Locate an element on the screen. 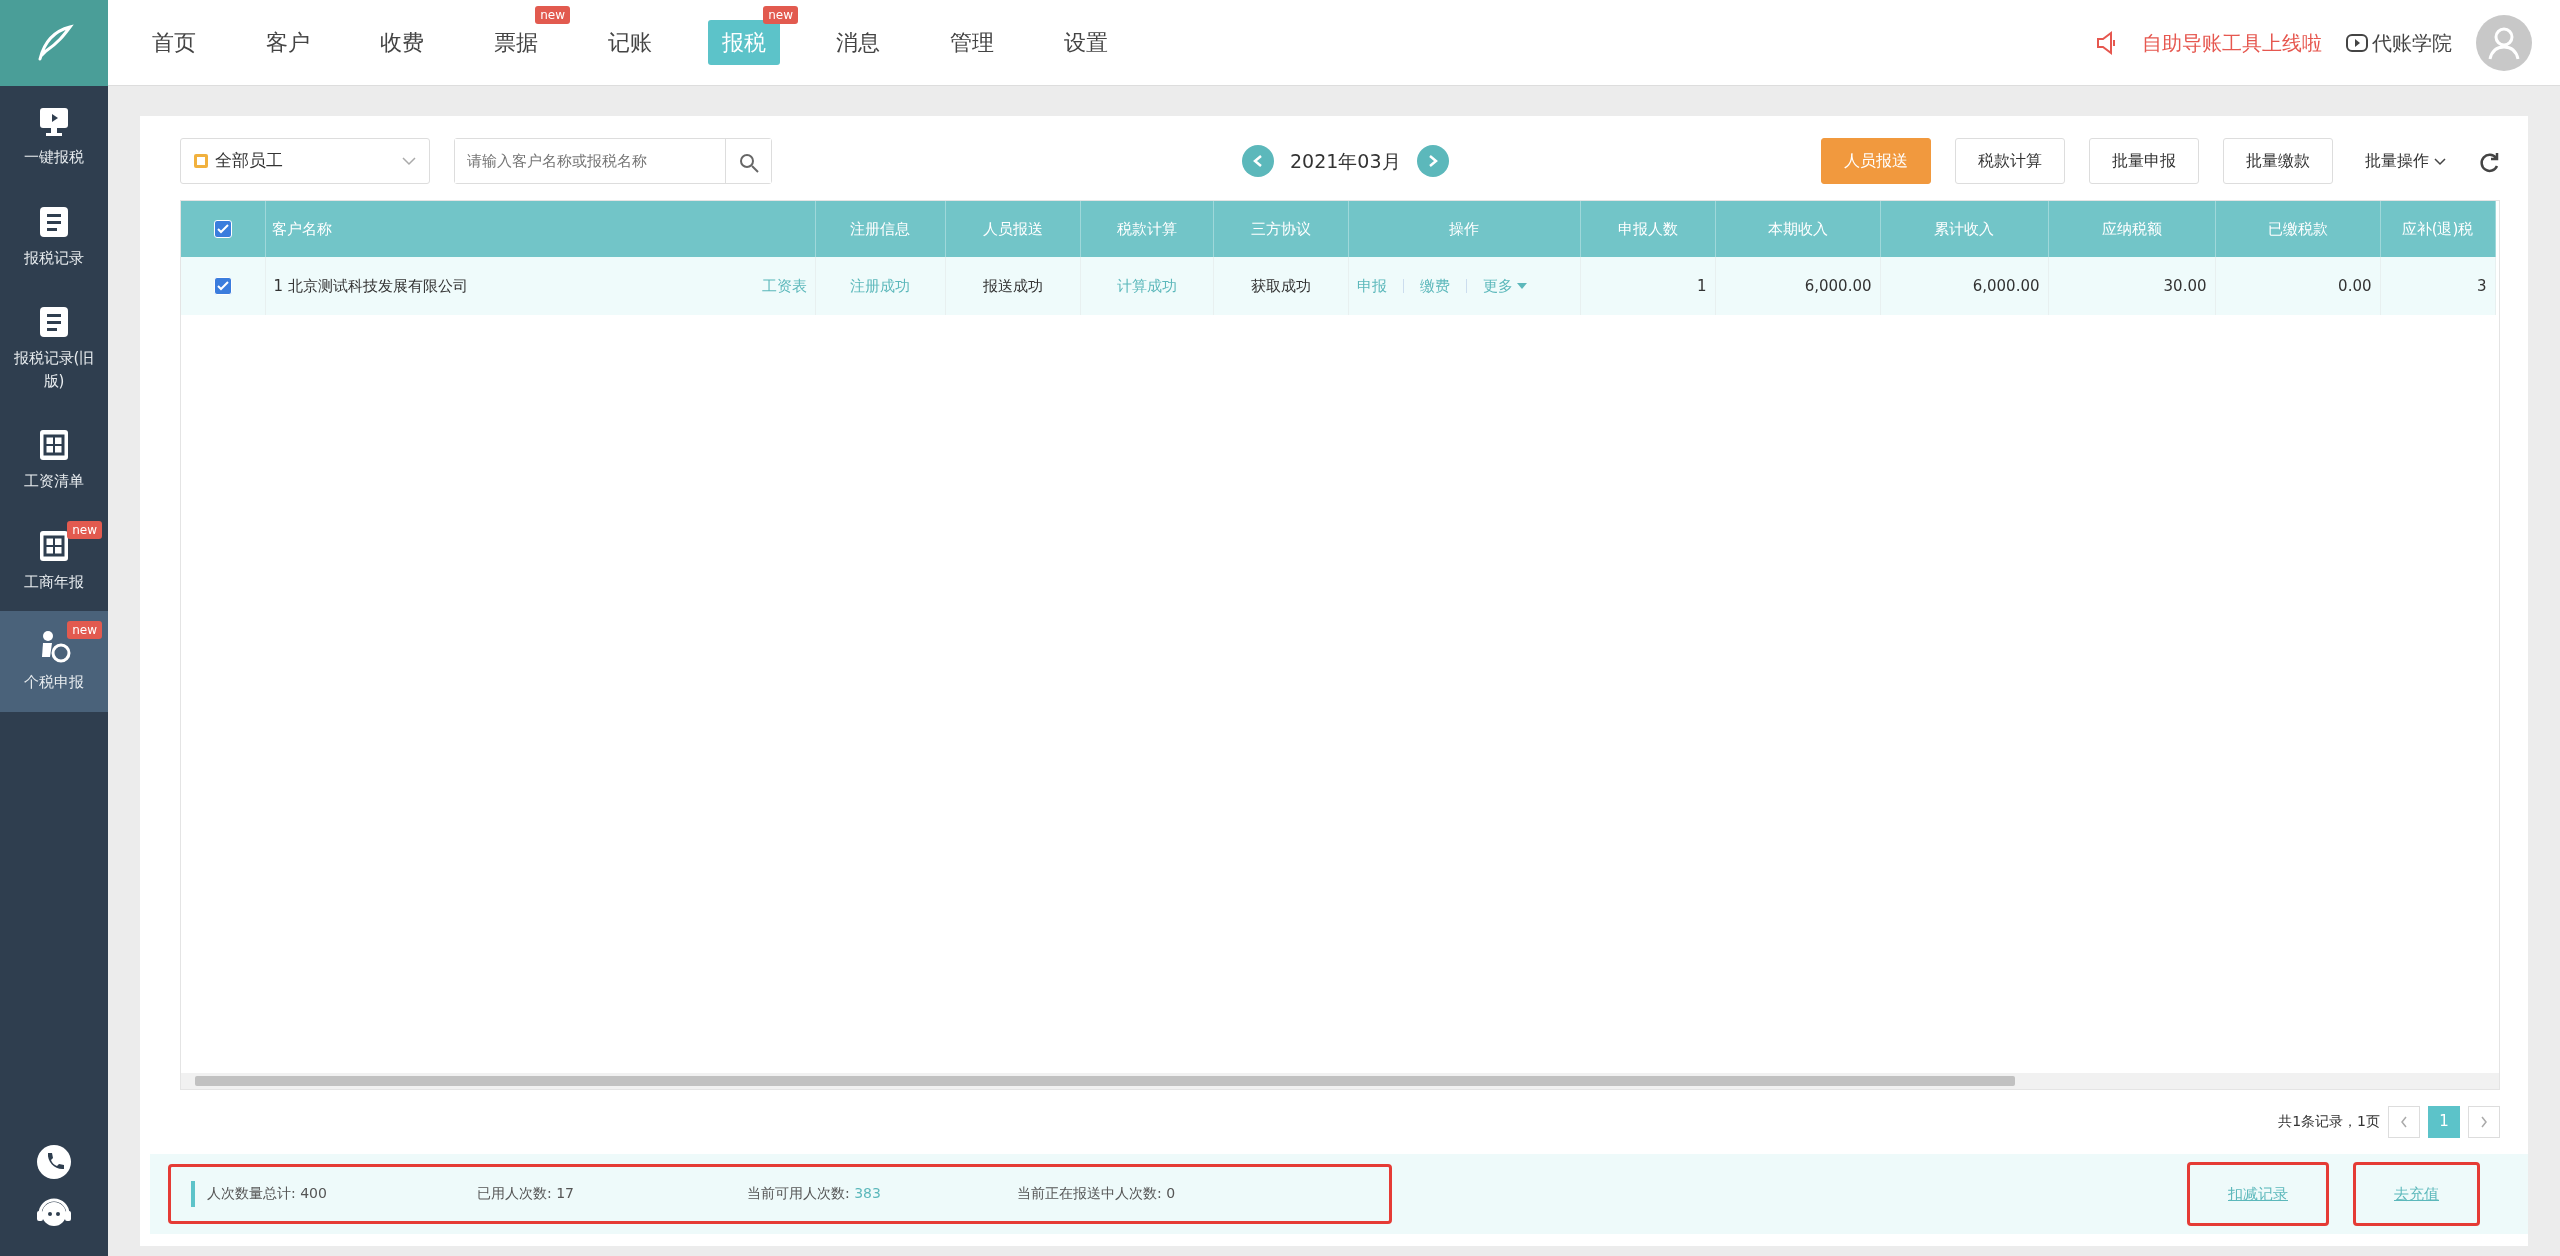 This screenshot has width=2560, height=1256. nav-tab: 记账 is located at coordinates (630, 42).